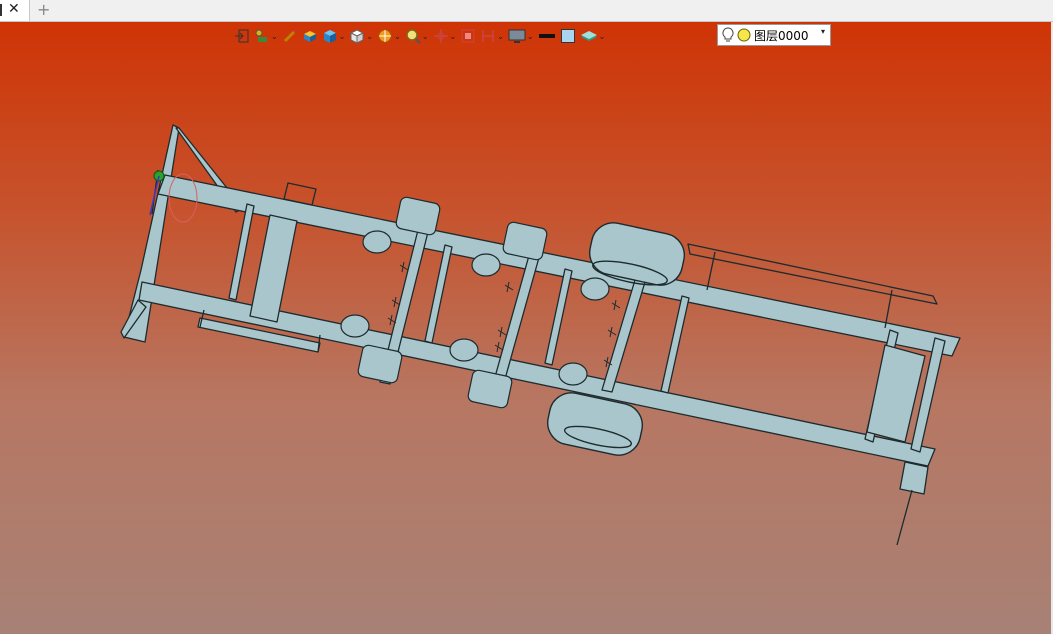 The height and width of the screenshot is (634, 1053). I want to click on layer-stack-icon, so click(588, 36).